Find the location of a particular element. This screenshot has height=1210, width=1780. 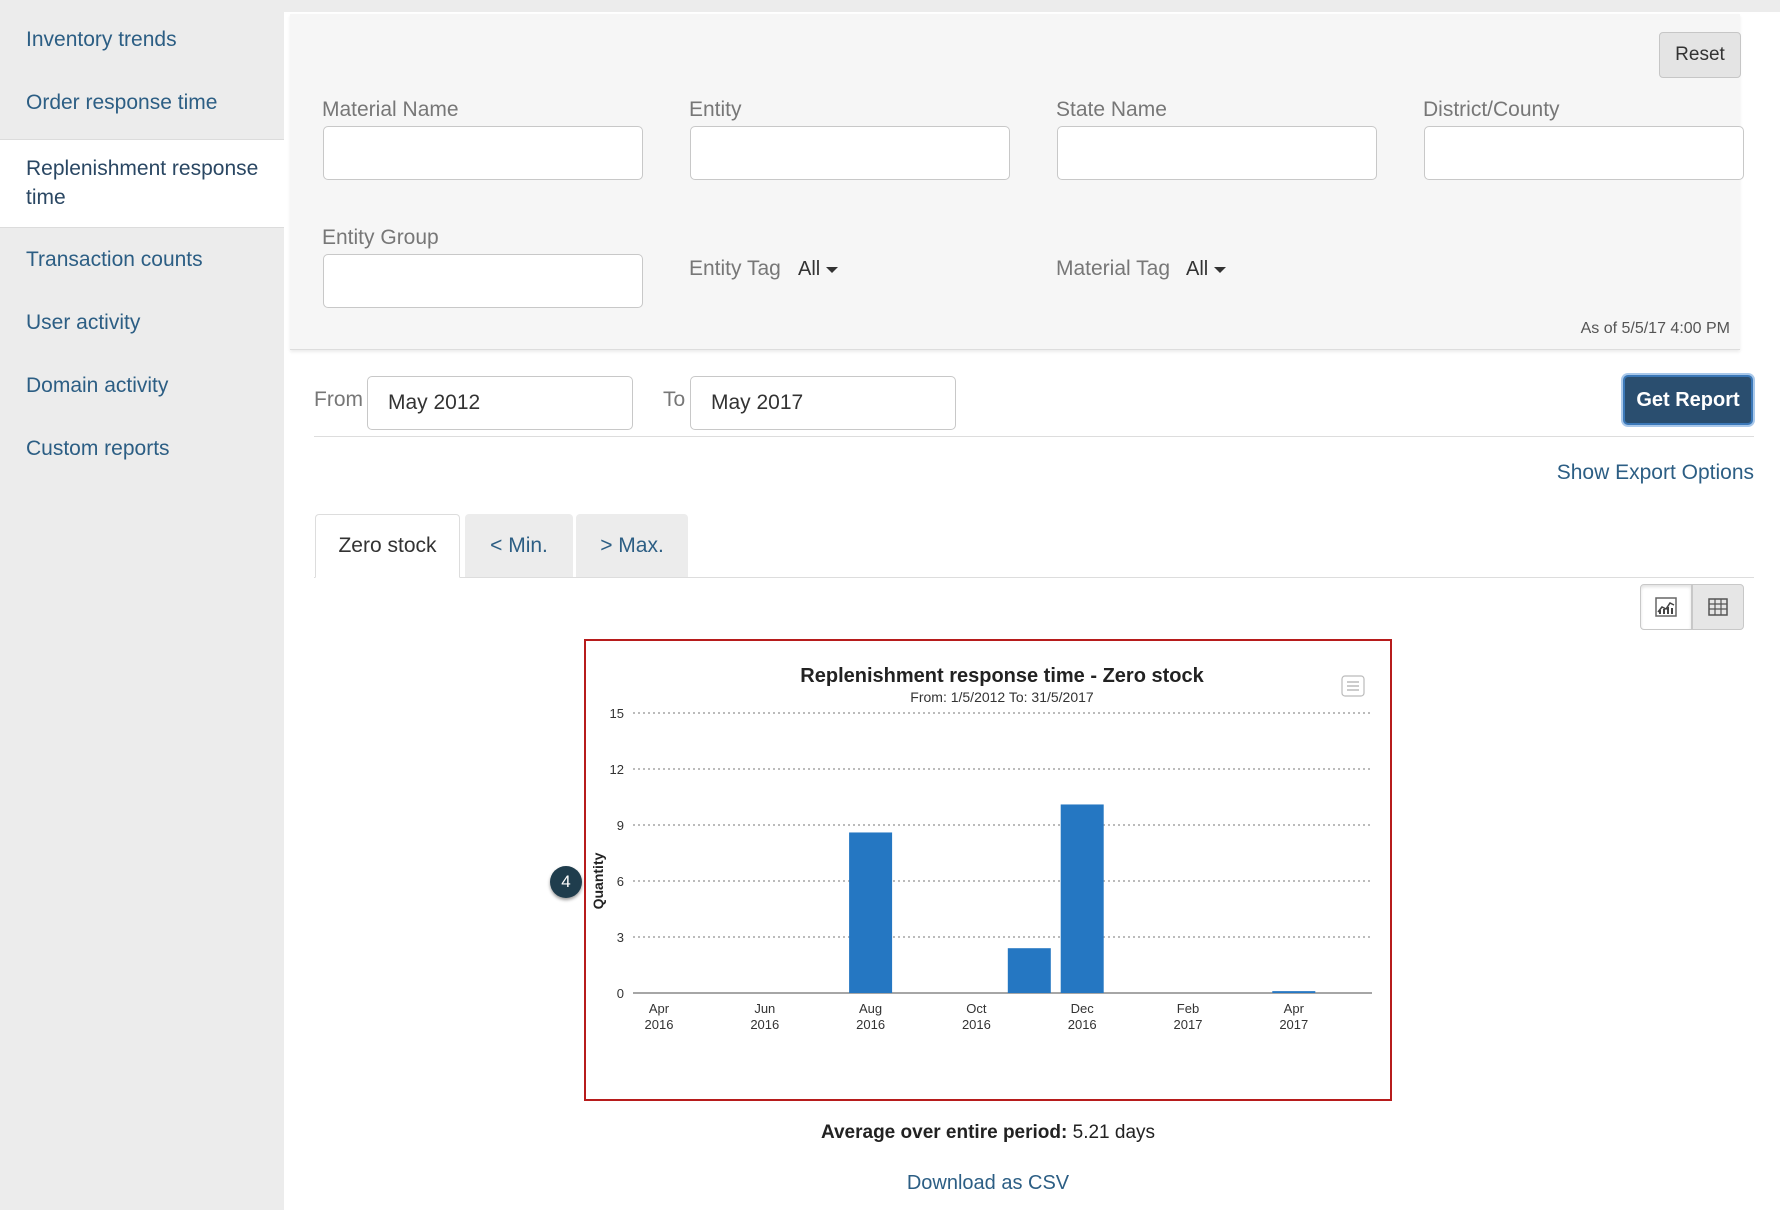

material-tag-label: Material Tag is located at coordinates (1113, 268).